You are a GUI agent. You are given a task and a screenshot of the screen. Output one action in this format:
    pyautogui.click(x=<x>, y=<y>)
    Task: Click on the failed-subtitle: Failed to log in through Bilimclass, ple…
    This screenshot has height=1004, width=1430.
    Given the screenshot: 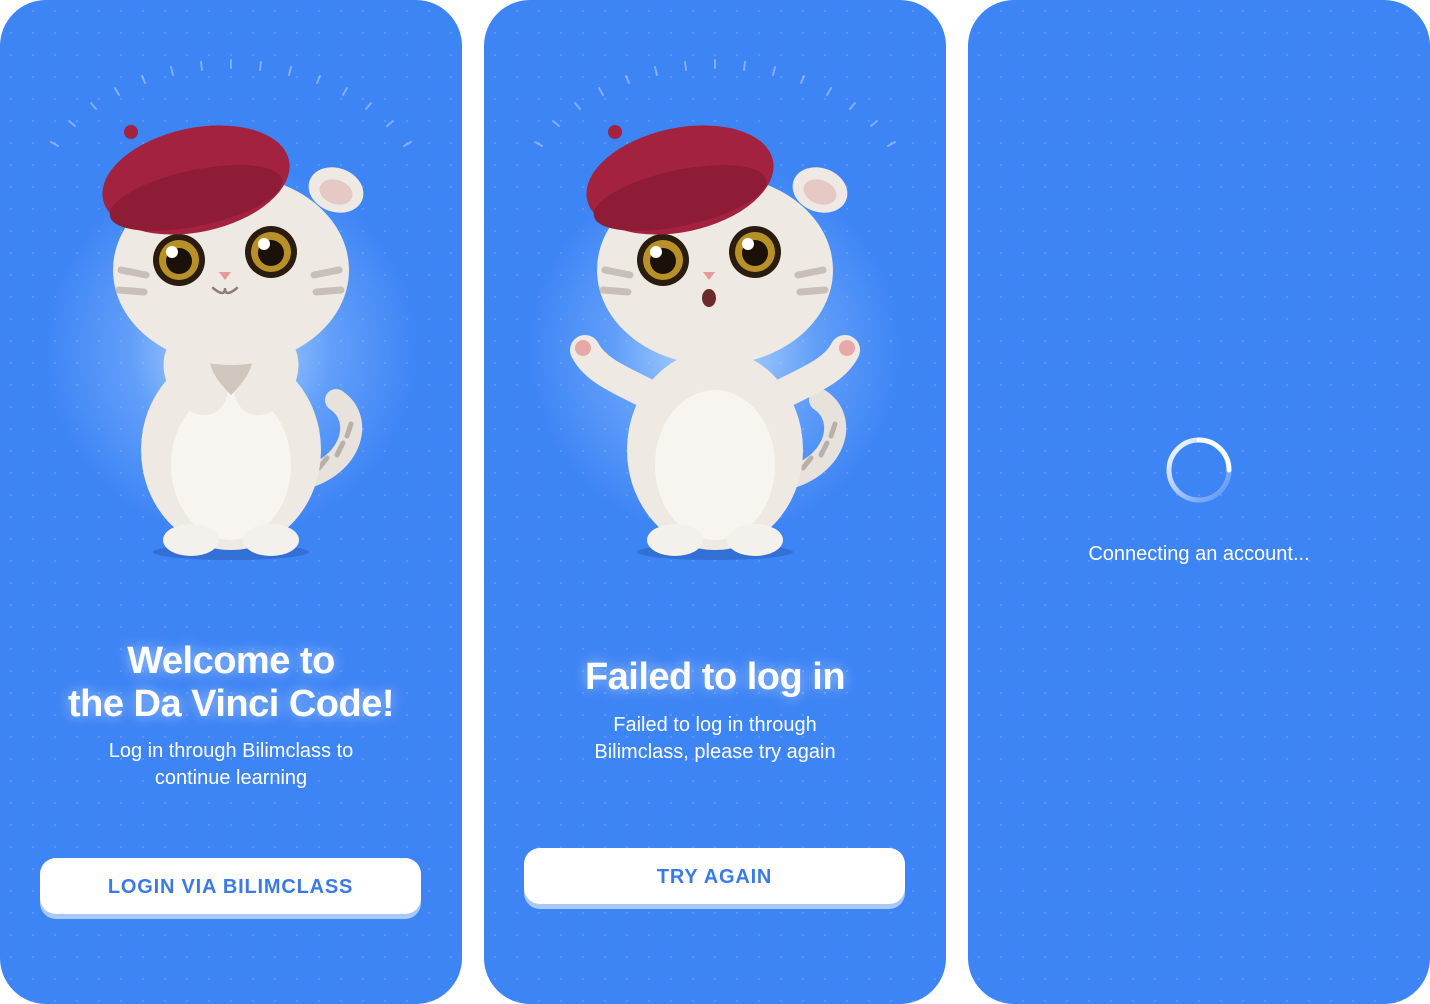 What is the action you would take?
    pyautogui.click(x=715, y=739)
    